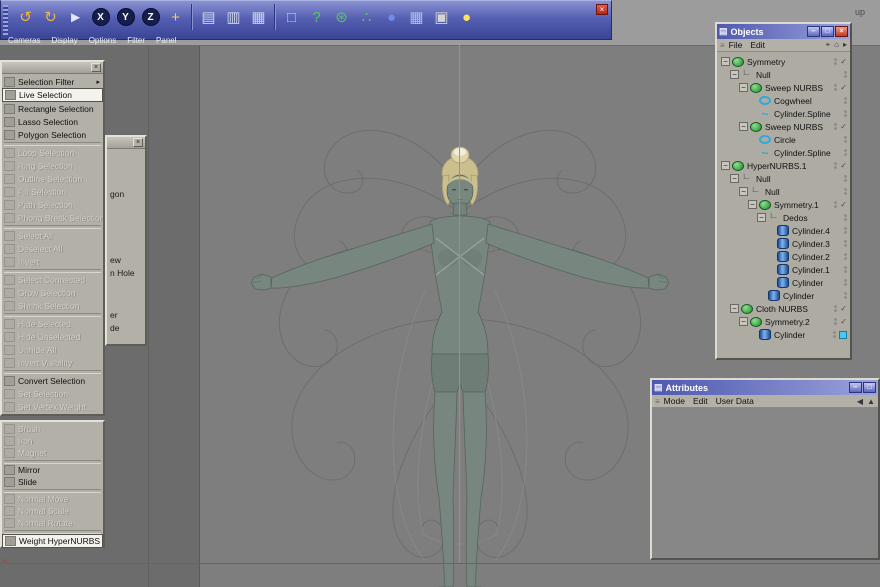 Image resolution: width=880 pixels, height=587 pixels. Describe the element at coordinates (25, 17) in the screenshot. I see `undo-icon: ↺` at that location.